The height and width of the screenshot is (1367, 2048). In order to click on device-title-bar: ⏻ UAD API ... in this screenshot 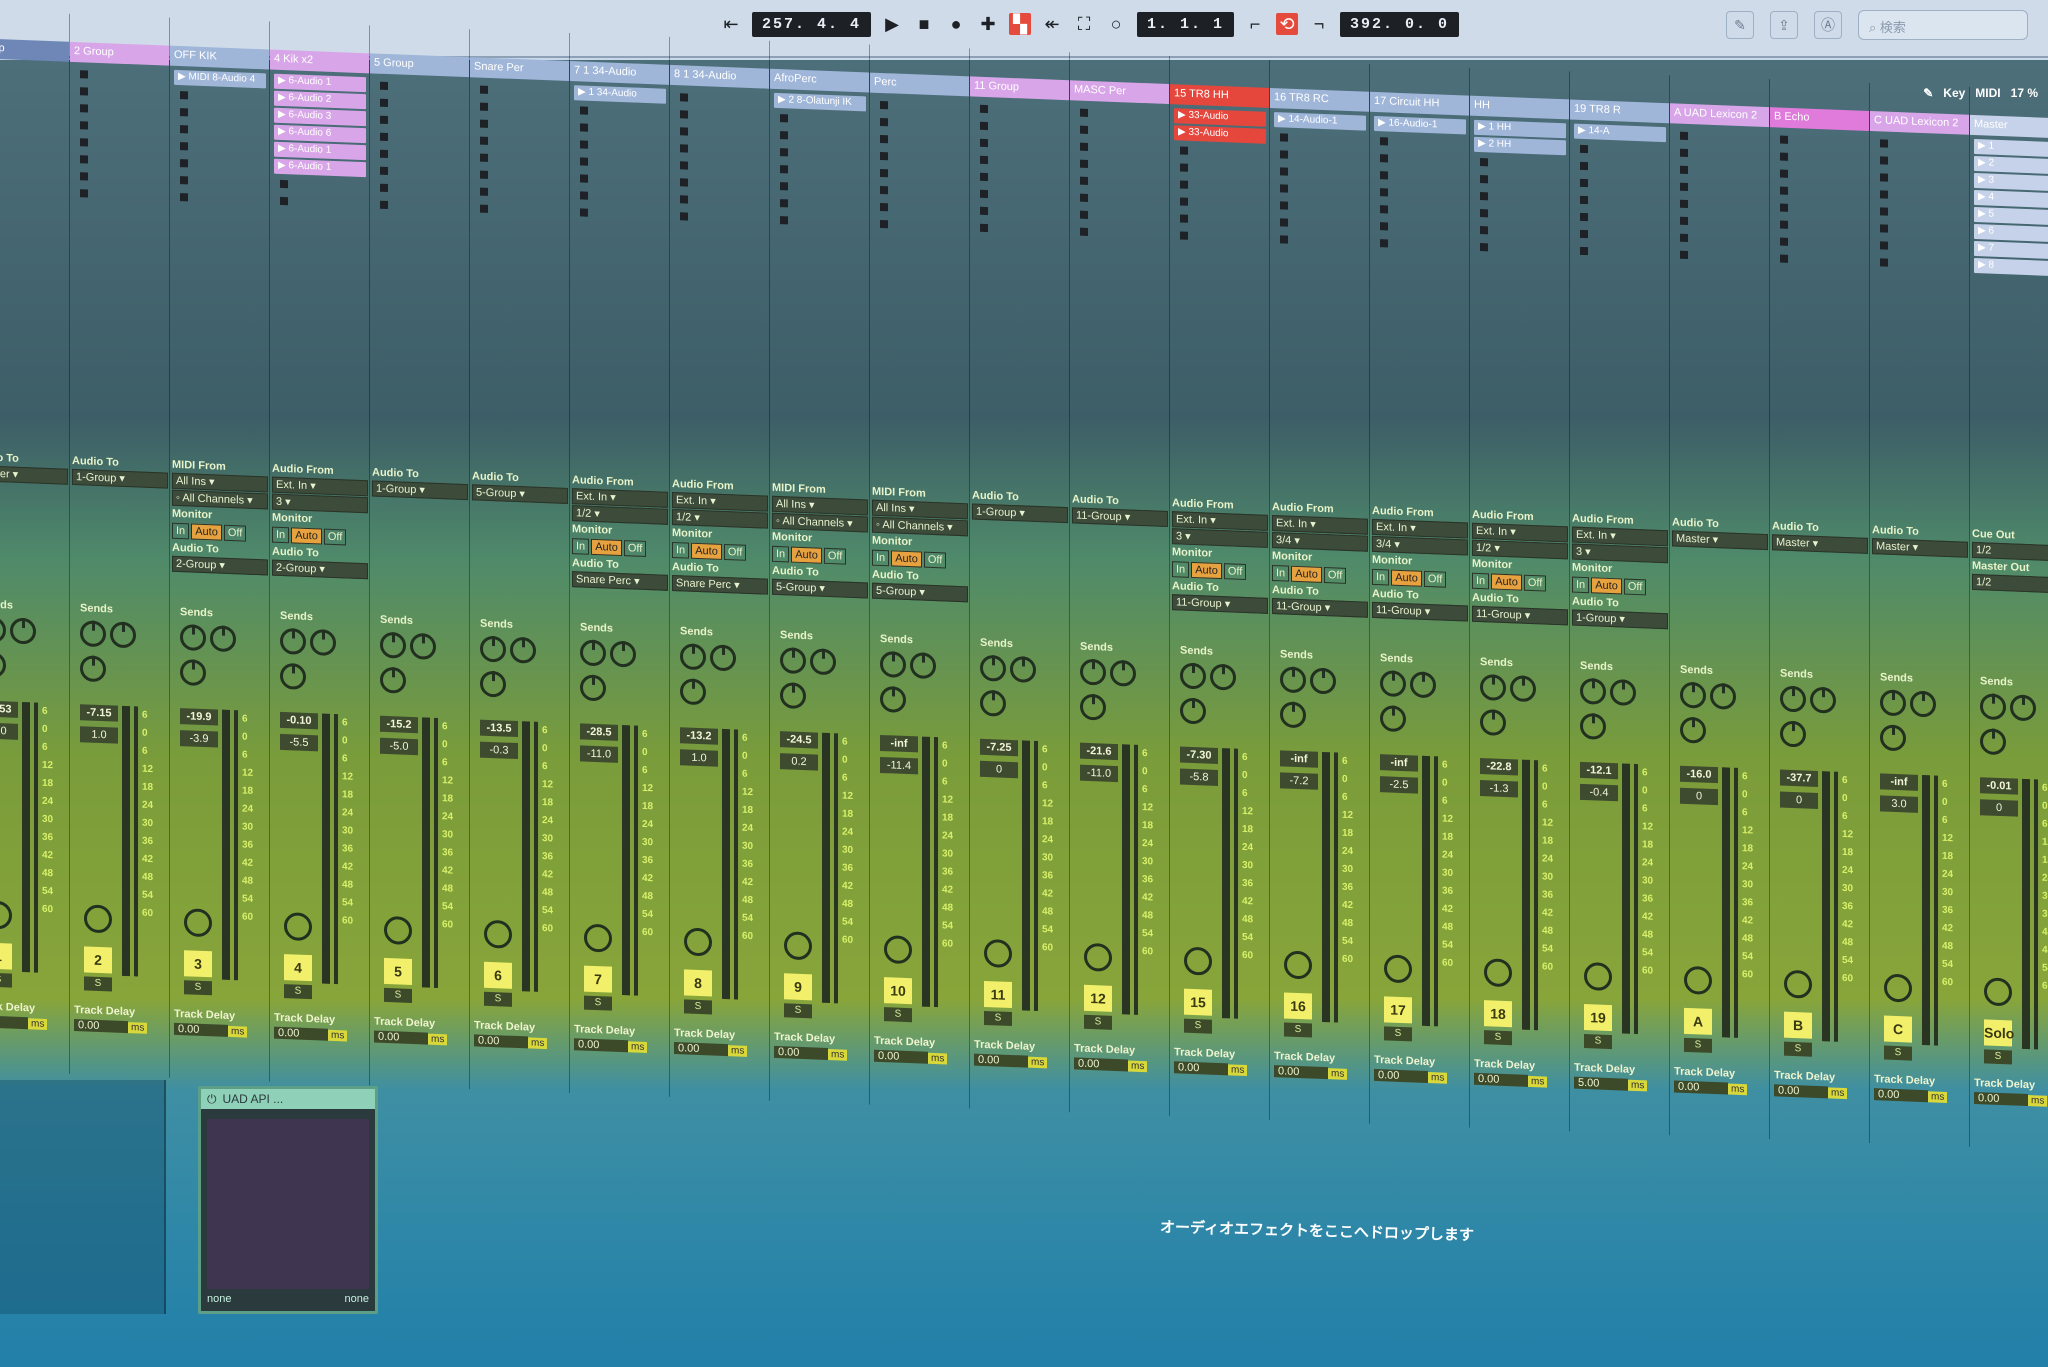, I will do `click(288, 1099)`.